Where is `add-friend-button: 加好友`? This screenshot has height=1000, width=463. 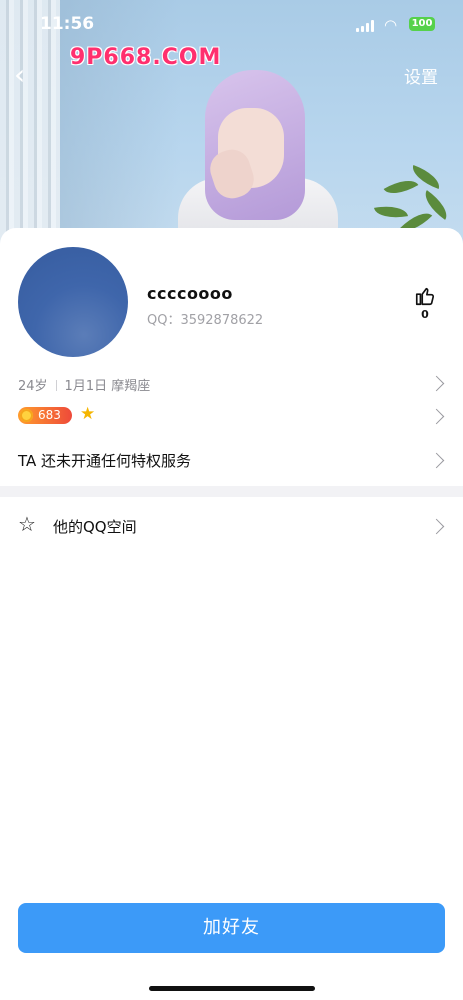
add-friend-button: 加好友 is located at coordinates (231, 928).